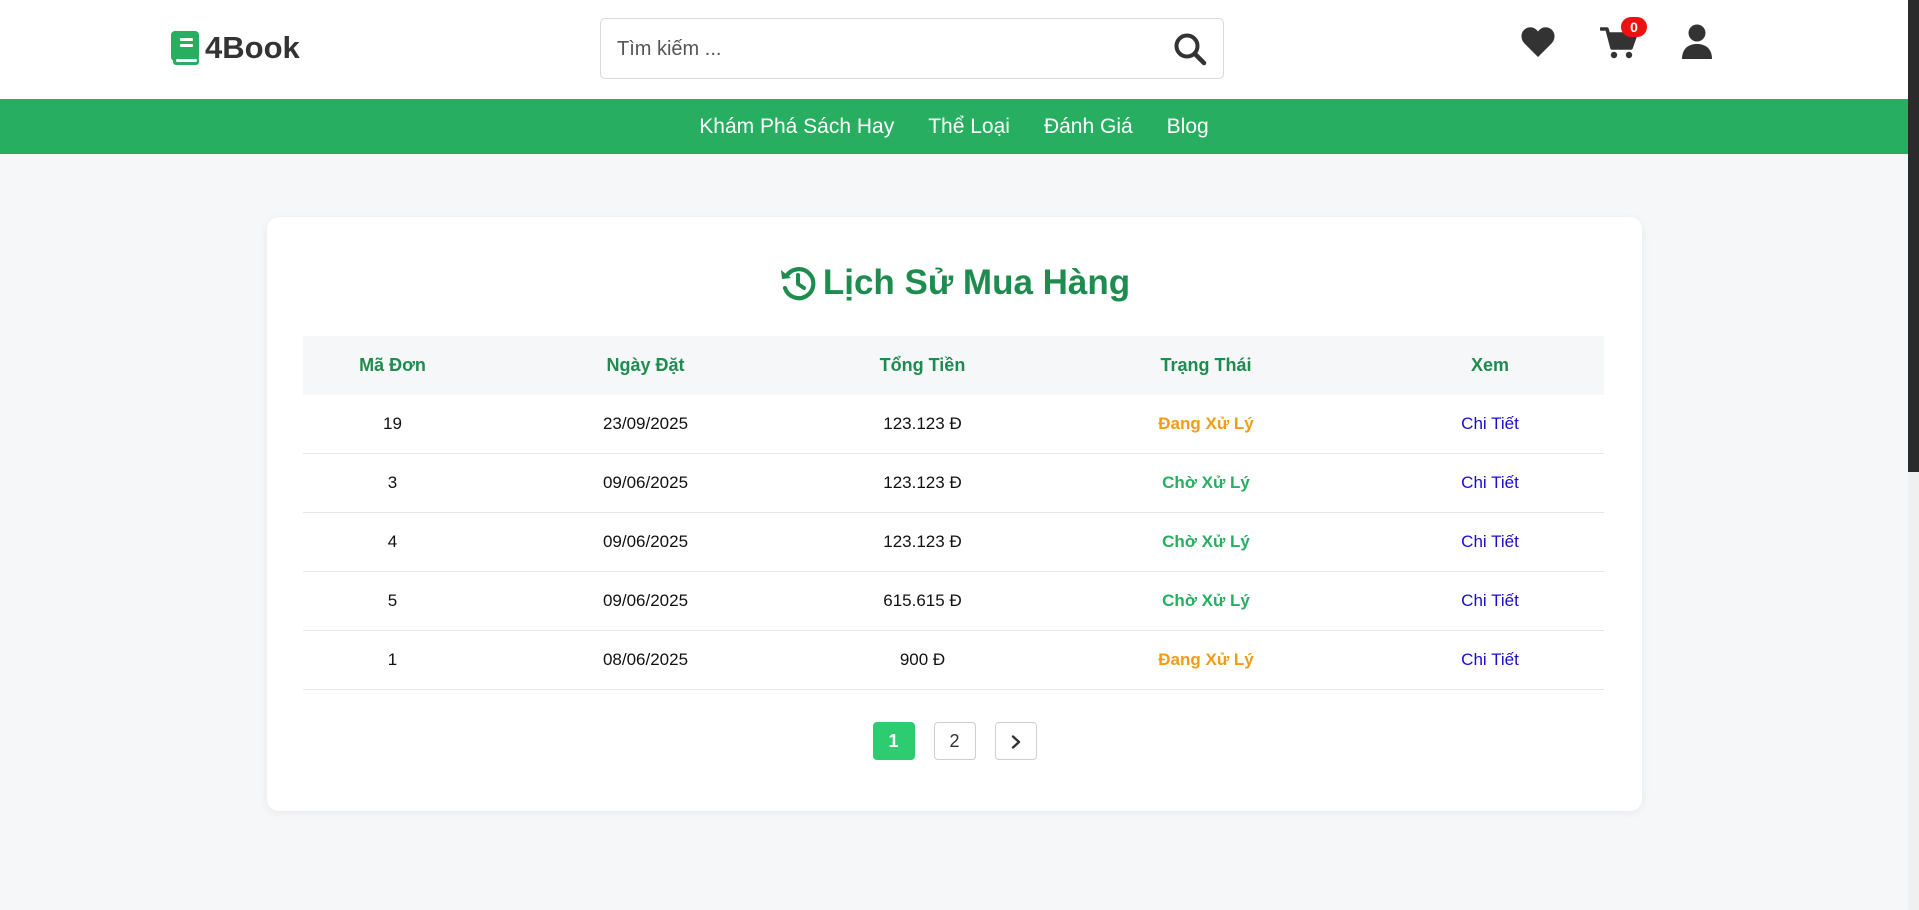 This screenshot has width=1919, height=910. Describe the element at coordinates (798, 284) in the screenshot. I see `history-icon` at that location.